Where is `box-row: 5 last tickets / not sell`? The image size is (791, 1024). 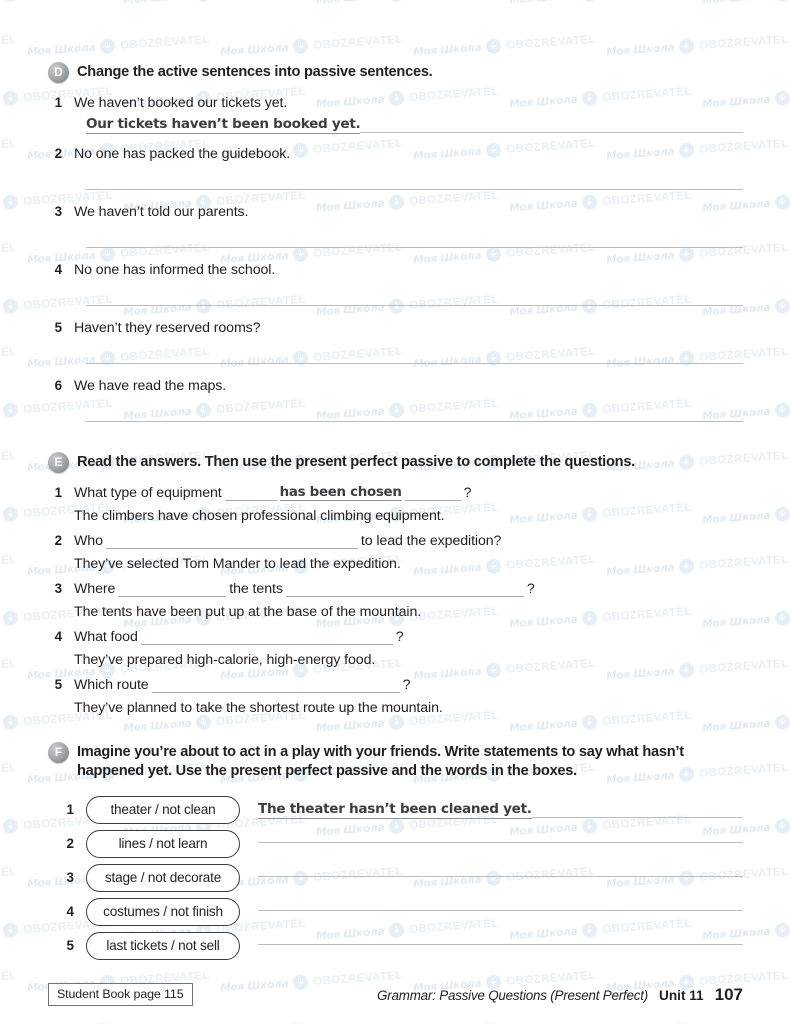 box-row: 5 last tickets / not sell is located at coordinates (395, 945).